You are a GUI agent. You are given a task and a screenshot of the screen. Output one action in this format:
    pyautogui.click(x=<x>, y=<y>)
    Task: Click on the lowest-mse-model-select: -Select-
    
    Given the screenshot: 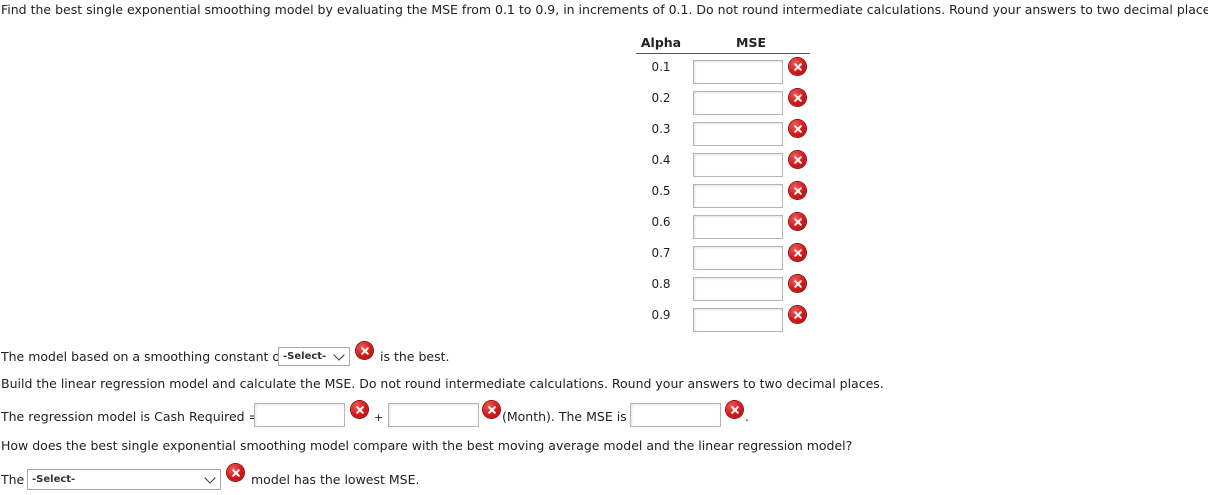 What is the action you would take?
    pyautogui.click(x=124, y=479)
    